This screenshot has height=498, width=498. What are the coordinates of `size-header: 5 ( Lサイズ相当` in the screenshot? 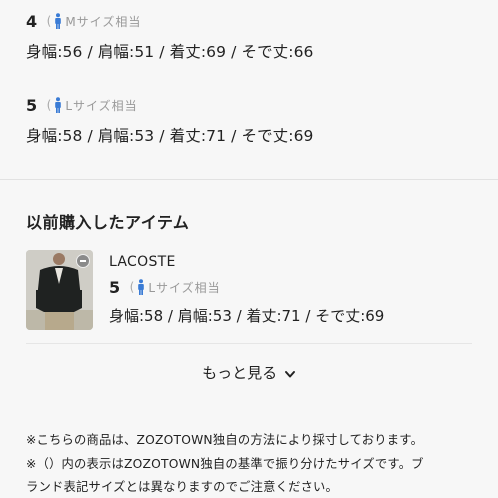 It's located at (170, 105).